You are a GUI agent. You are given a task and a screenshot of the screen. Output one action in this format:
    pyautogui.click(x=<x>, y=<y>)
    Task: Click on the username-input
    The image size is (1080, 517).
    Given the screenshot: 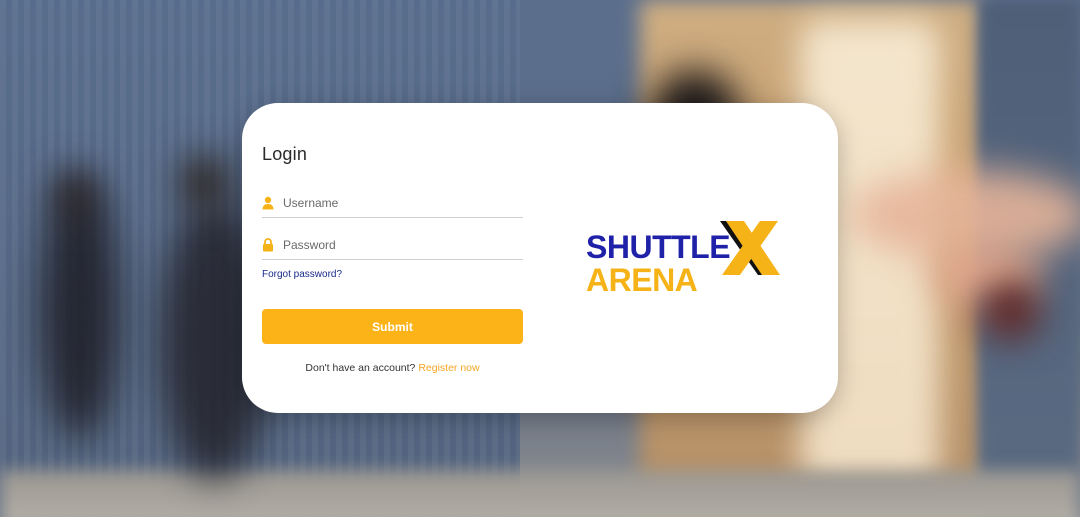 What is the action you would take?
    pyautogui.click(x=401, y=203)
    